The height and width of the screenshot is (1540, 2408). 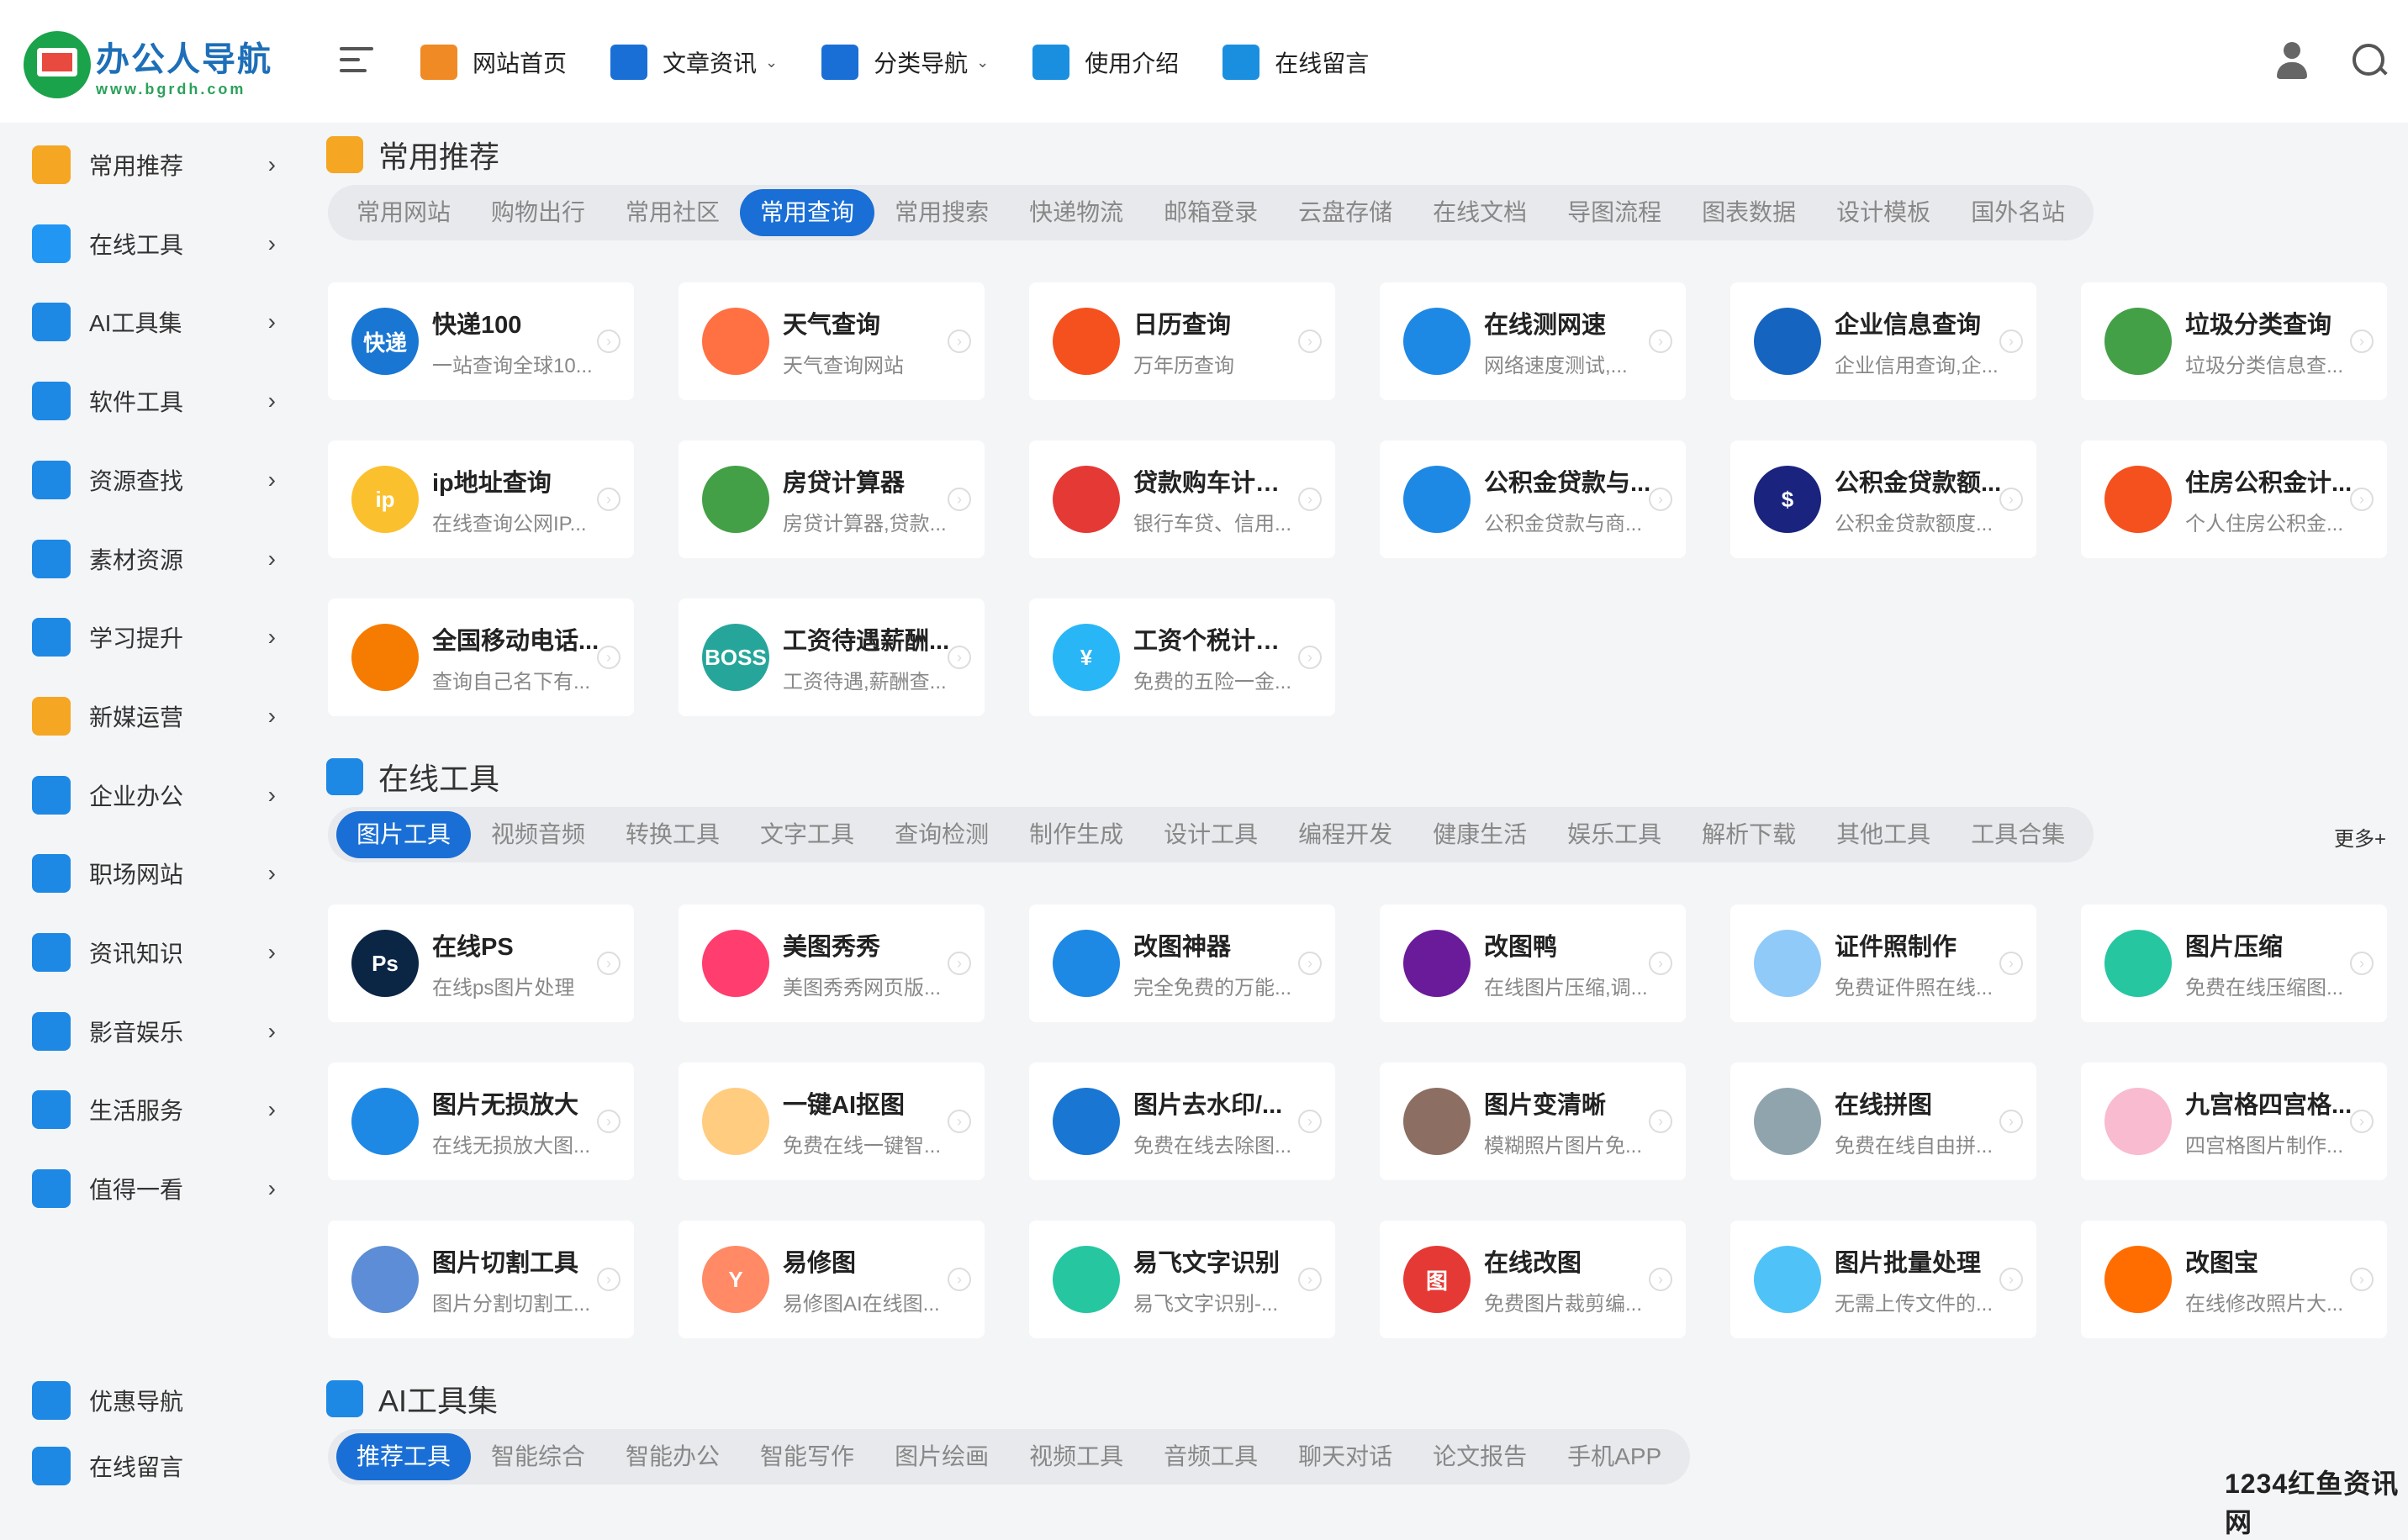 What do you see at coordinates (538, 834) in the screenshot?
I see `tab-item: 视频音频` at bounding box center [538, 834].